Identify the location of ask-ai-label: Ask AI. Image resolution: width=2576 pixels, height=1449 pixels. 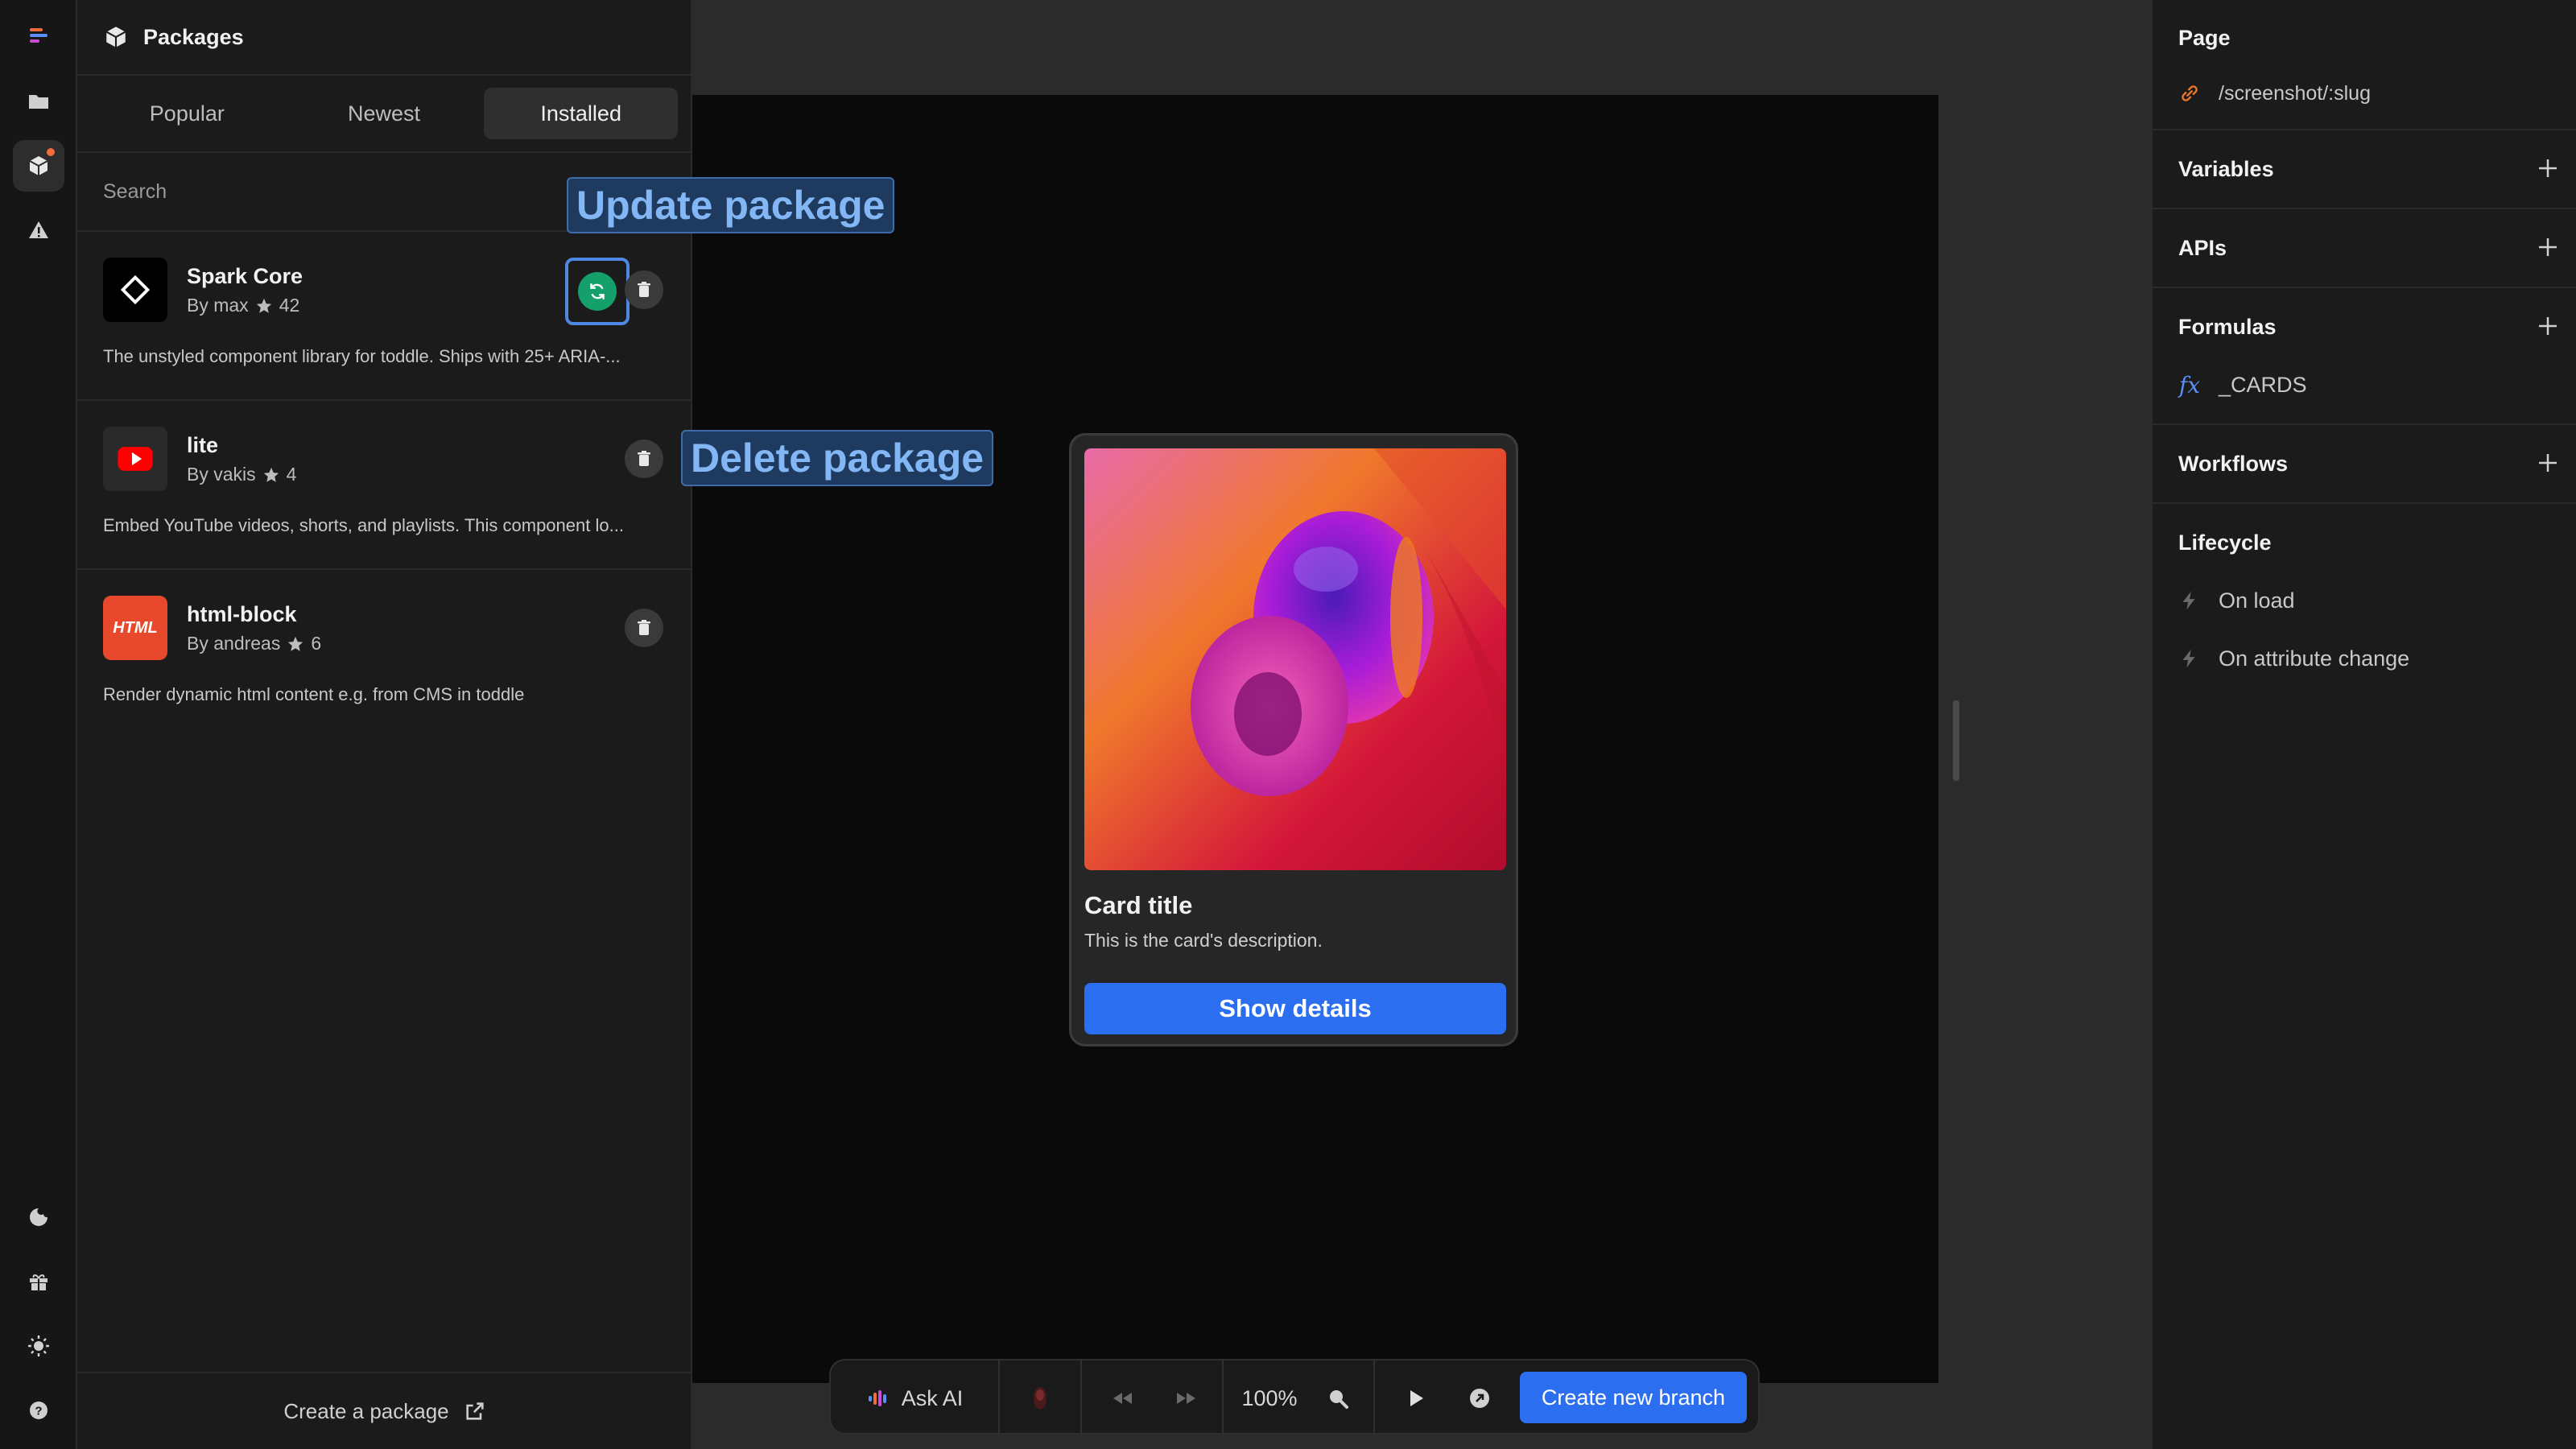
(932, 1397).